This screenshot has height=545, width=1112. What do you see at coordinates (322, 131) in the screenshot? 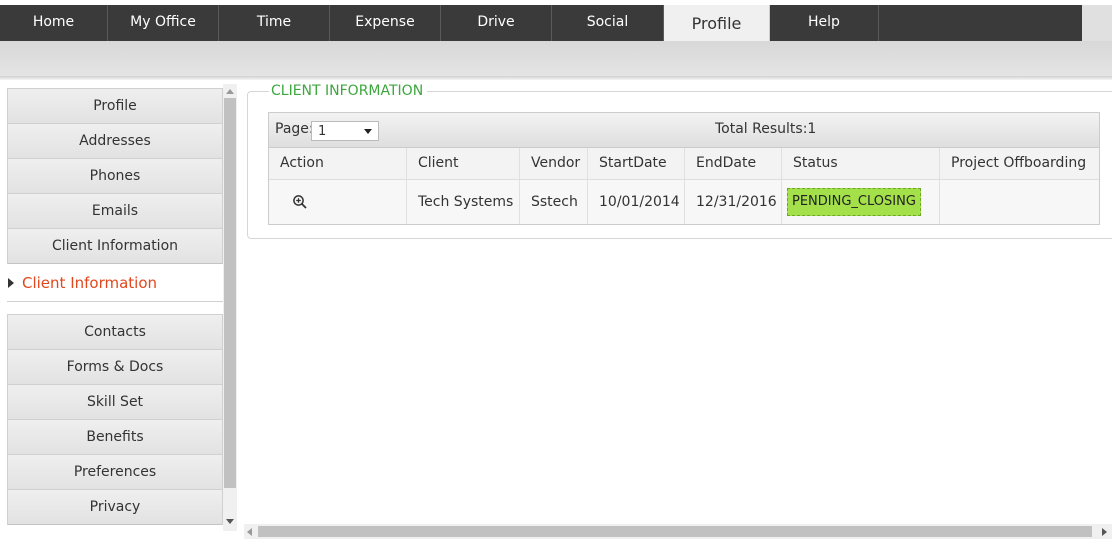
I see `page-select-value: 1` at bounding box center [322, 131].